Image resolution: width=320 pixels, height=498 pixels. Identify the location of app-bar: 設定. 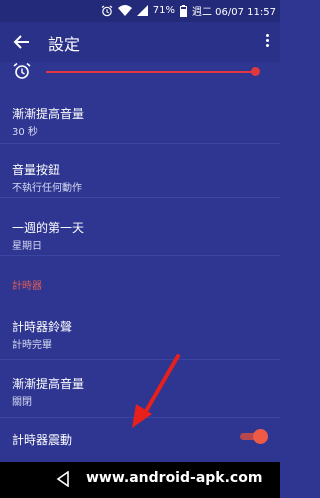
(140, 42).